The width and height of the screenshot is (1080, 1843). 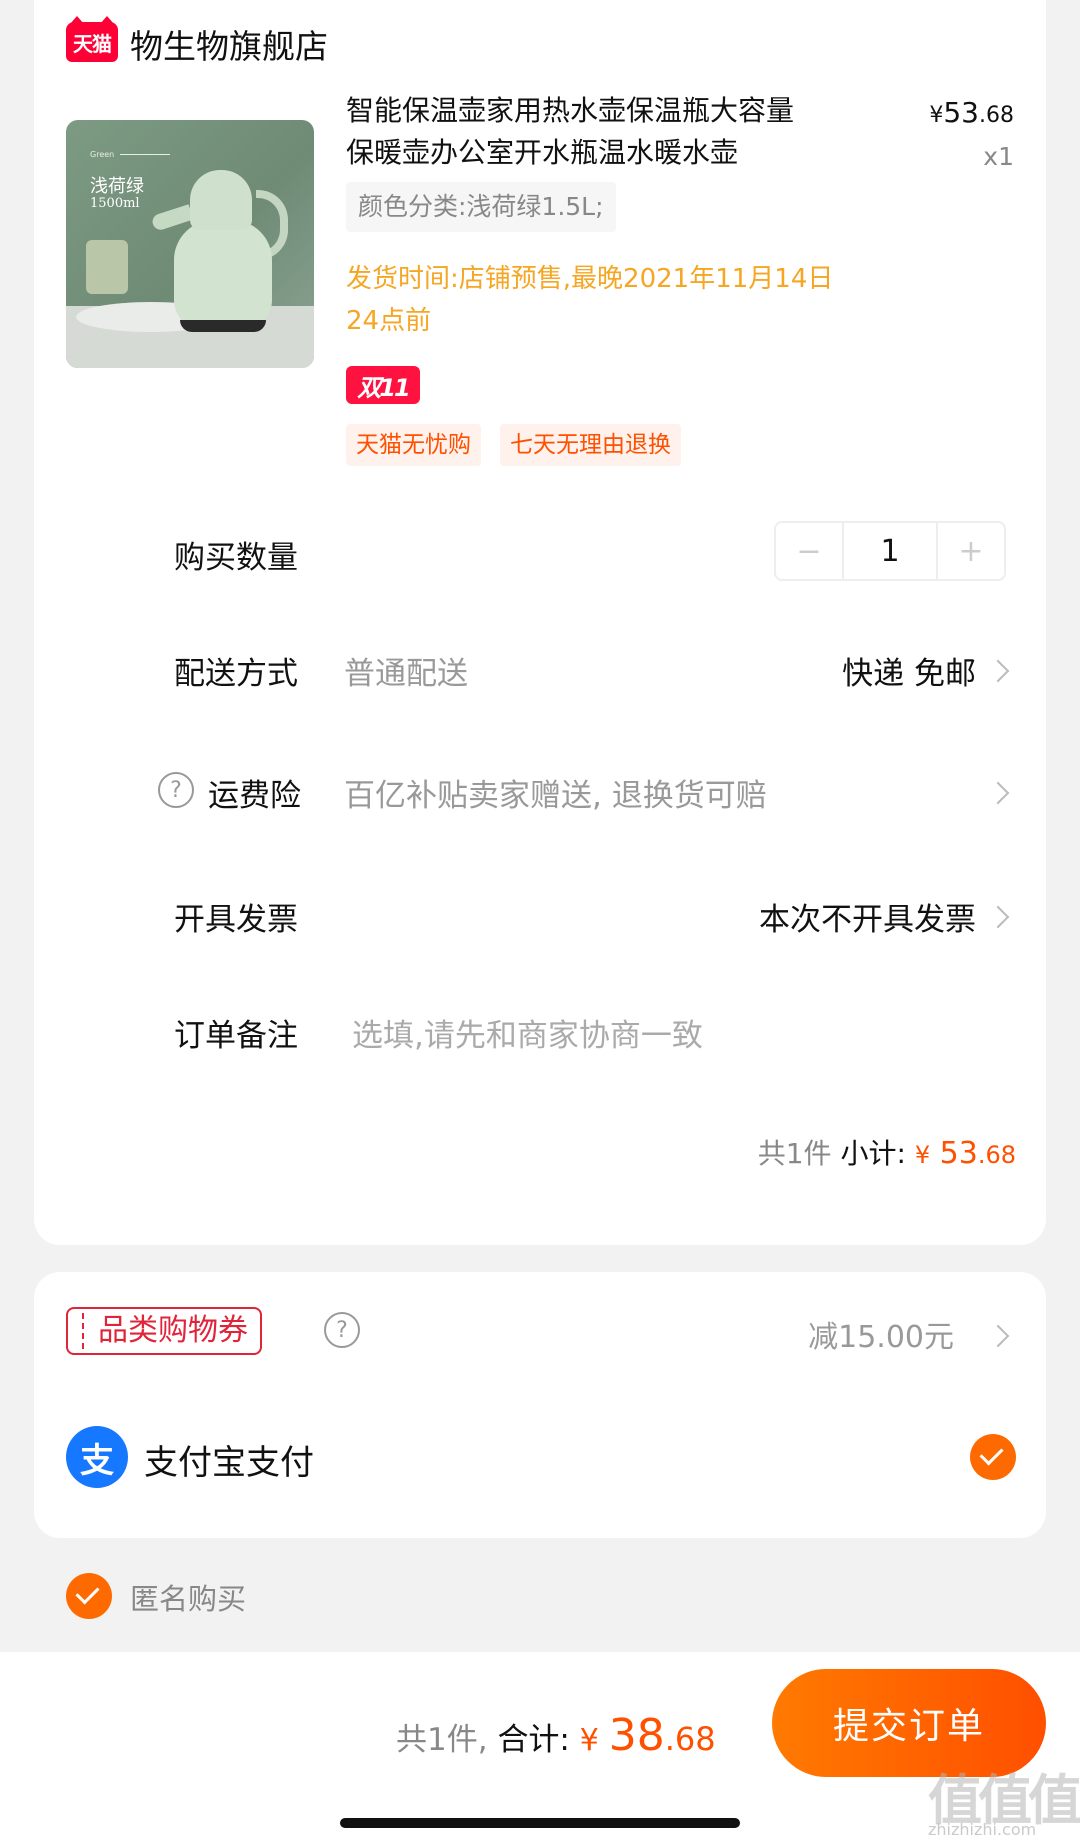 What do you see at coordinates (145, 154) in the screenshot?
I see `image-divider` at bounding box center [145, 154].